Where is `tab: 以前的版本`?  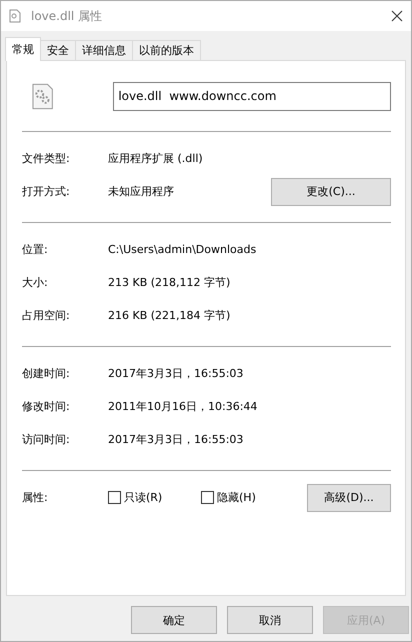
tab: 以前的版本 is located at coordinates (166, 50).